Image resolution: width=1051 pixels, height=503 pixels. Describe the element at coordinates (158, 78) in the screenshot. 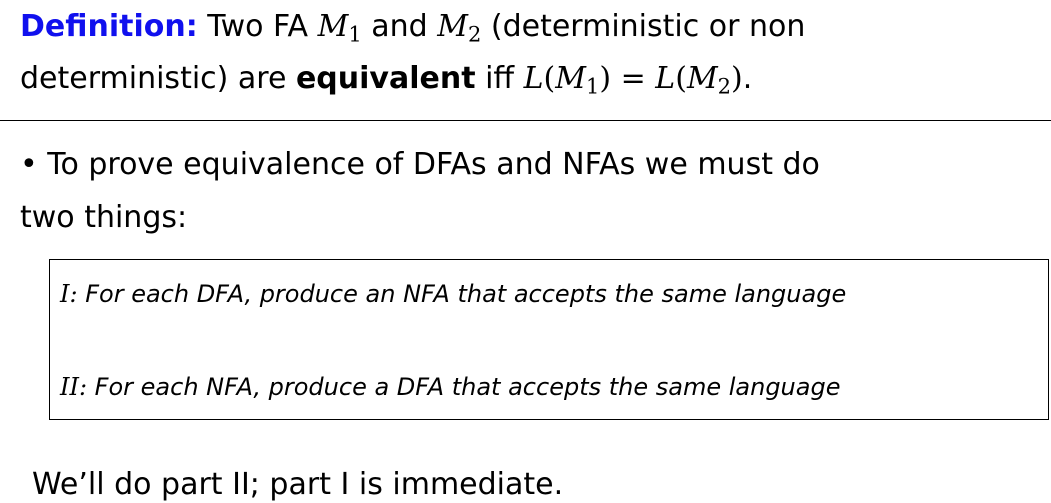

I see `definition-text: deterministic) are` at that location.